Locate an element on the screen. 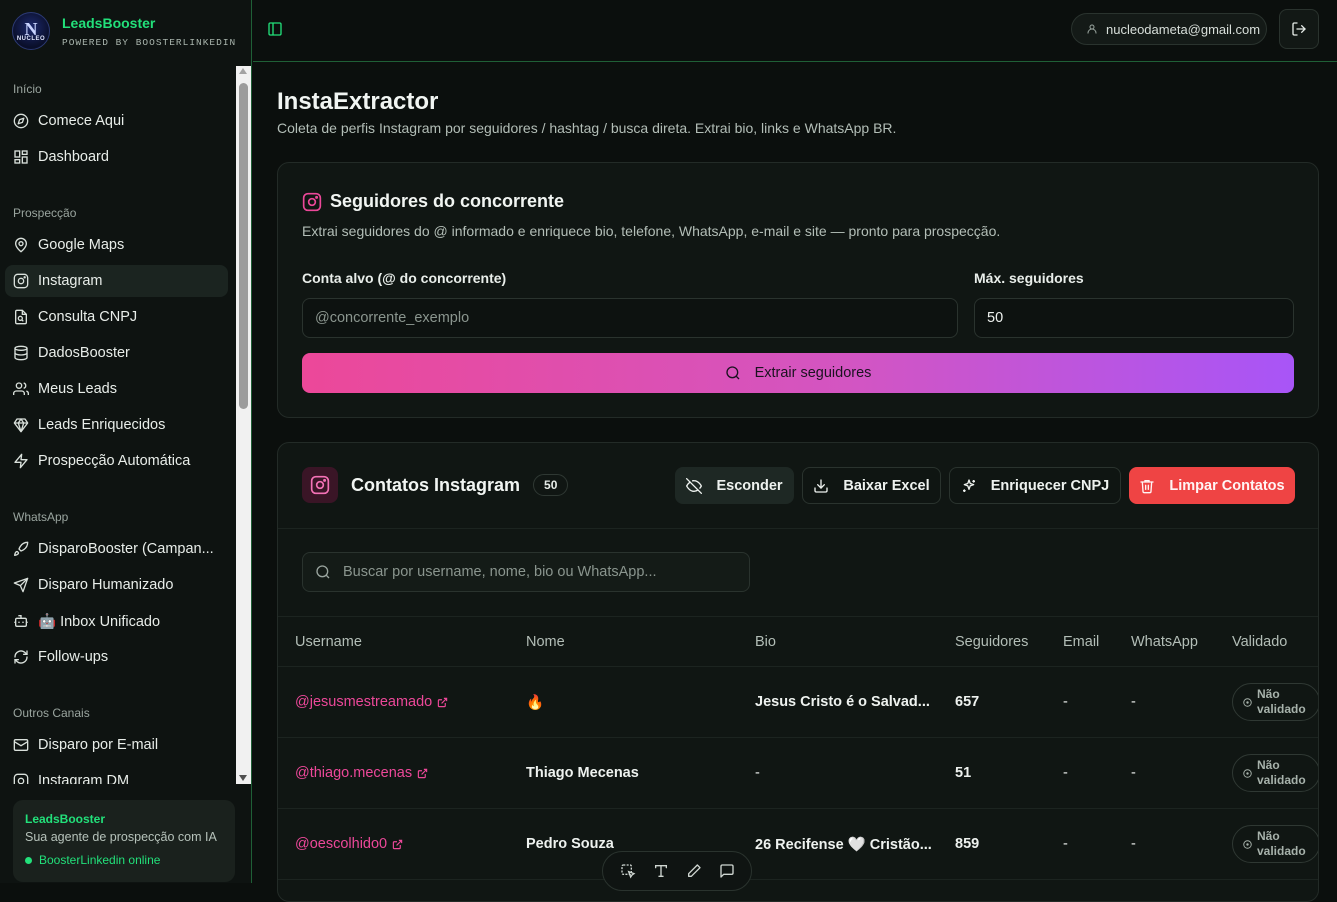 The width and height of the screenshot is (1337, 902). column-header-seguidores: Seguidores is located at coordinates (991, 642).